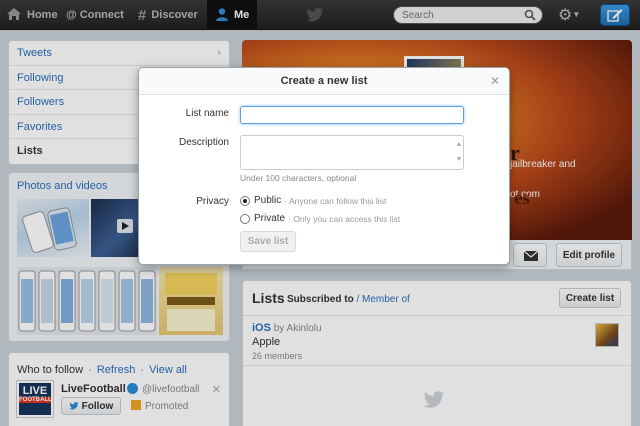 The width and height of the screenshot is (640, 426). Describe the element at coordinates (298, 178) in the screenshot. I see `description-hint: Under 100 characters, optional` at that location.